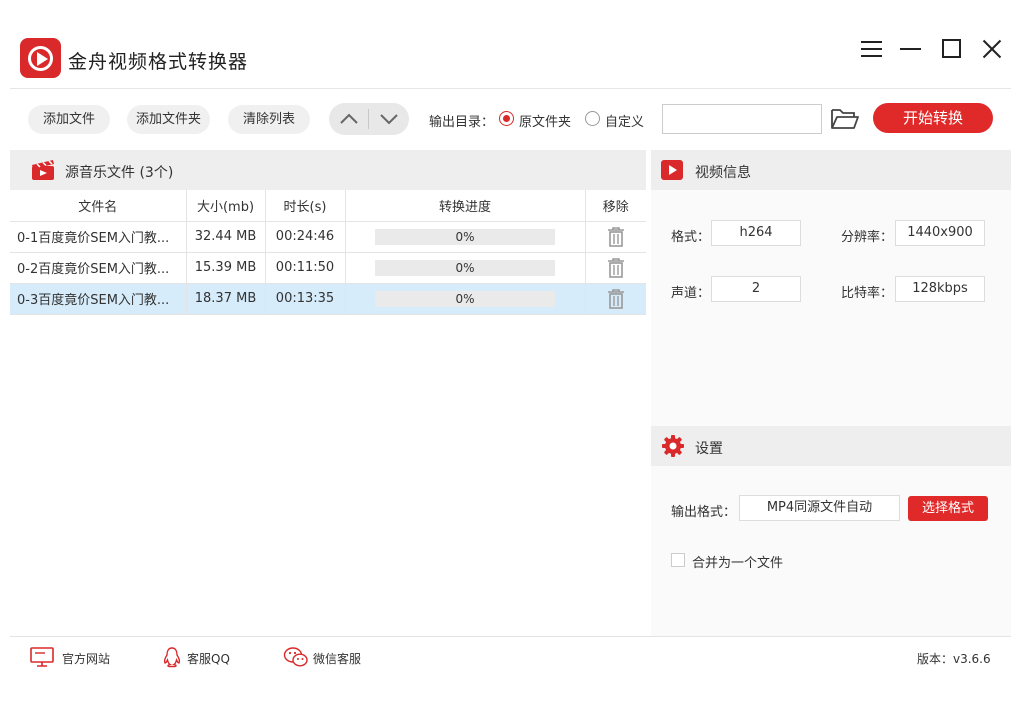 The height and width of the screenshot is (706, 1011). I want to click on move-buttons, so click(369, 119).